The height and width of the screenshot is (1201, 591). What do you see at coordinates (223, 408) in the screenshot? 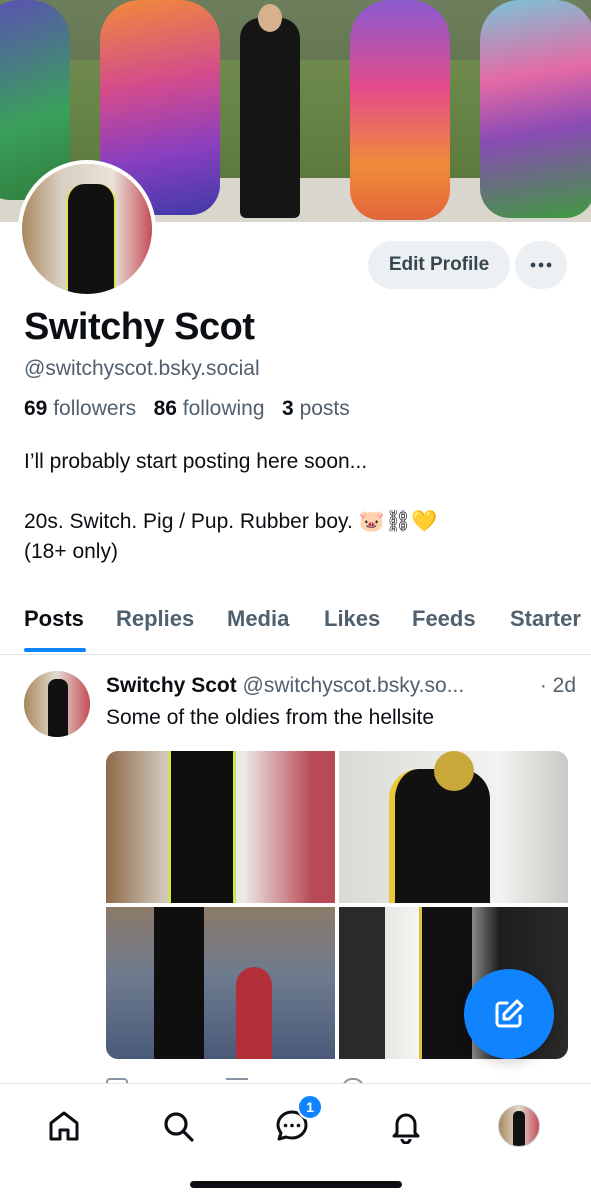
I see `following-label: following` at bounding box center [223, 408].